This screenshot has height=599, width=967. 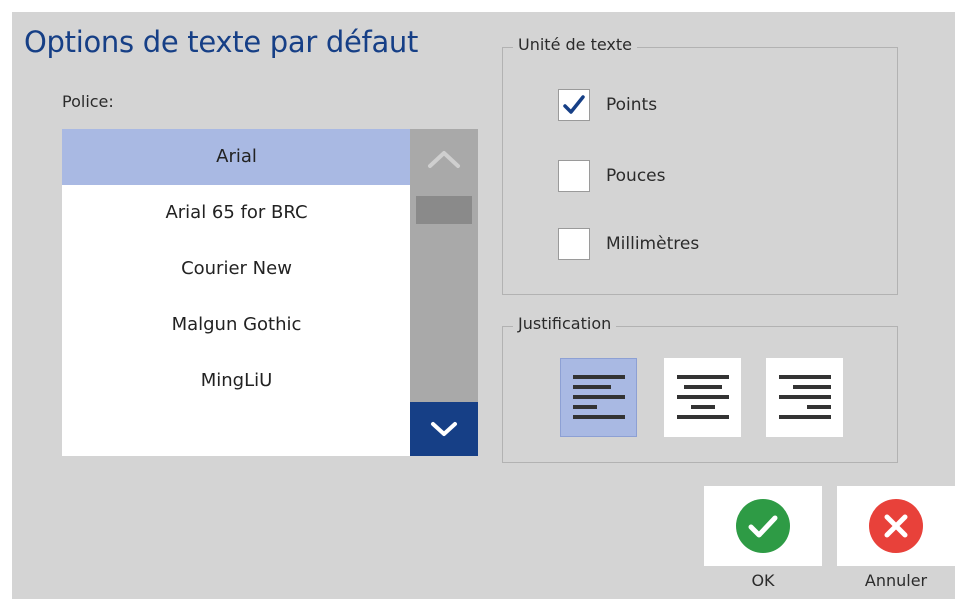 What do you see at coordinates (896, 580) in the screenshot?
I see `cancel-label: Annuler` at bounding box center [896, 580].